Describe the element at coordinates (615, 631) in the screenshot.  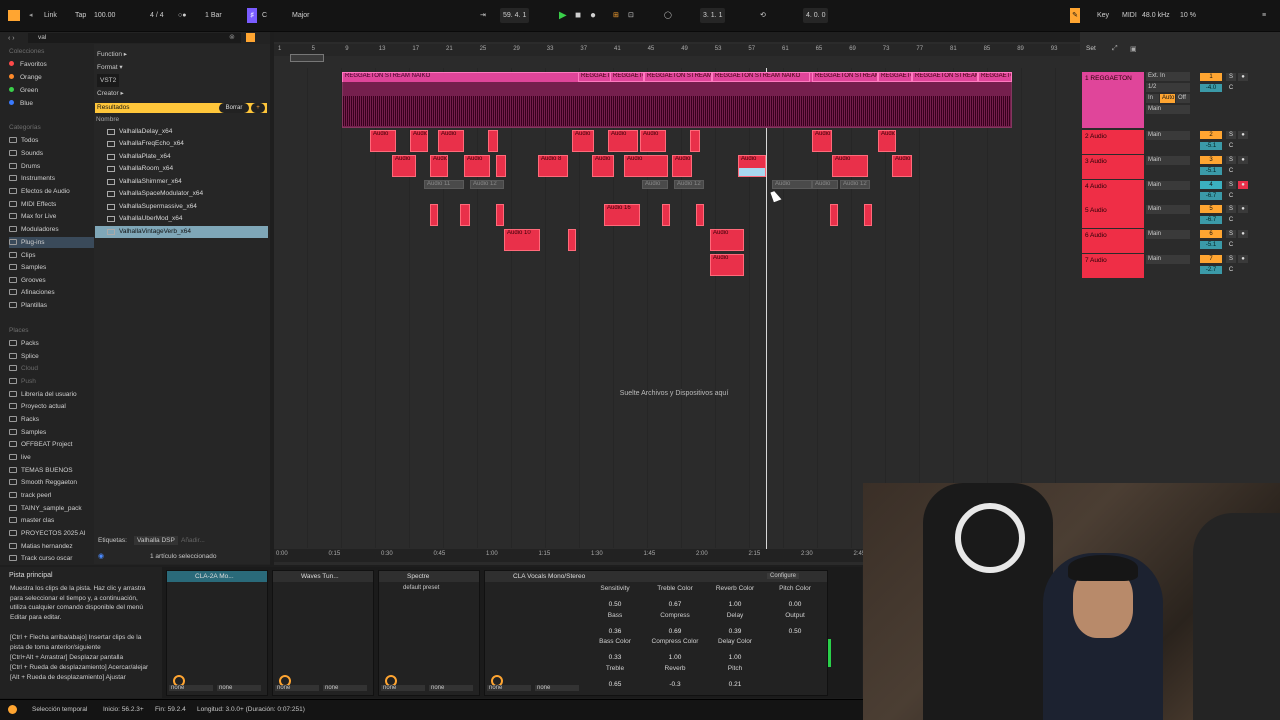
I see `param-value: 0.36` at that location.